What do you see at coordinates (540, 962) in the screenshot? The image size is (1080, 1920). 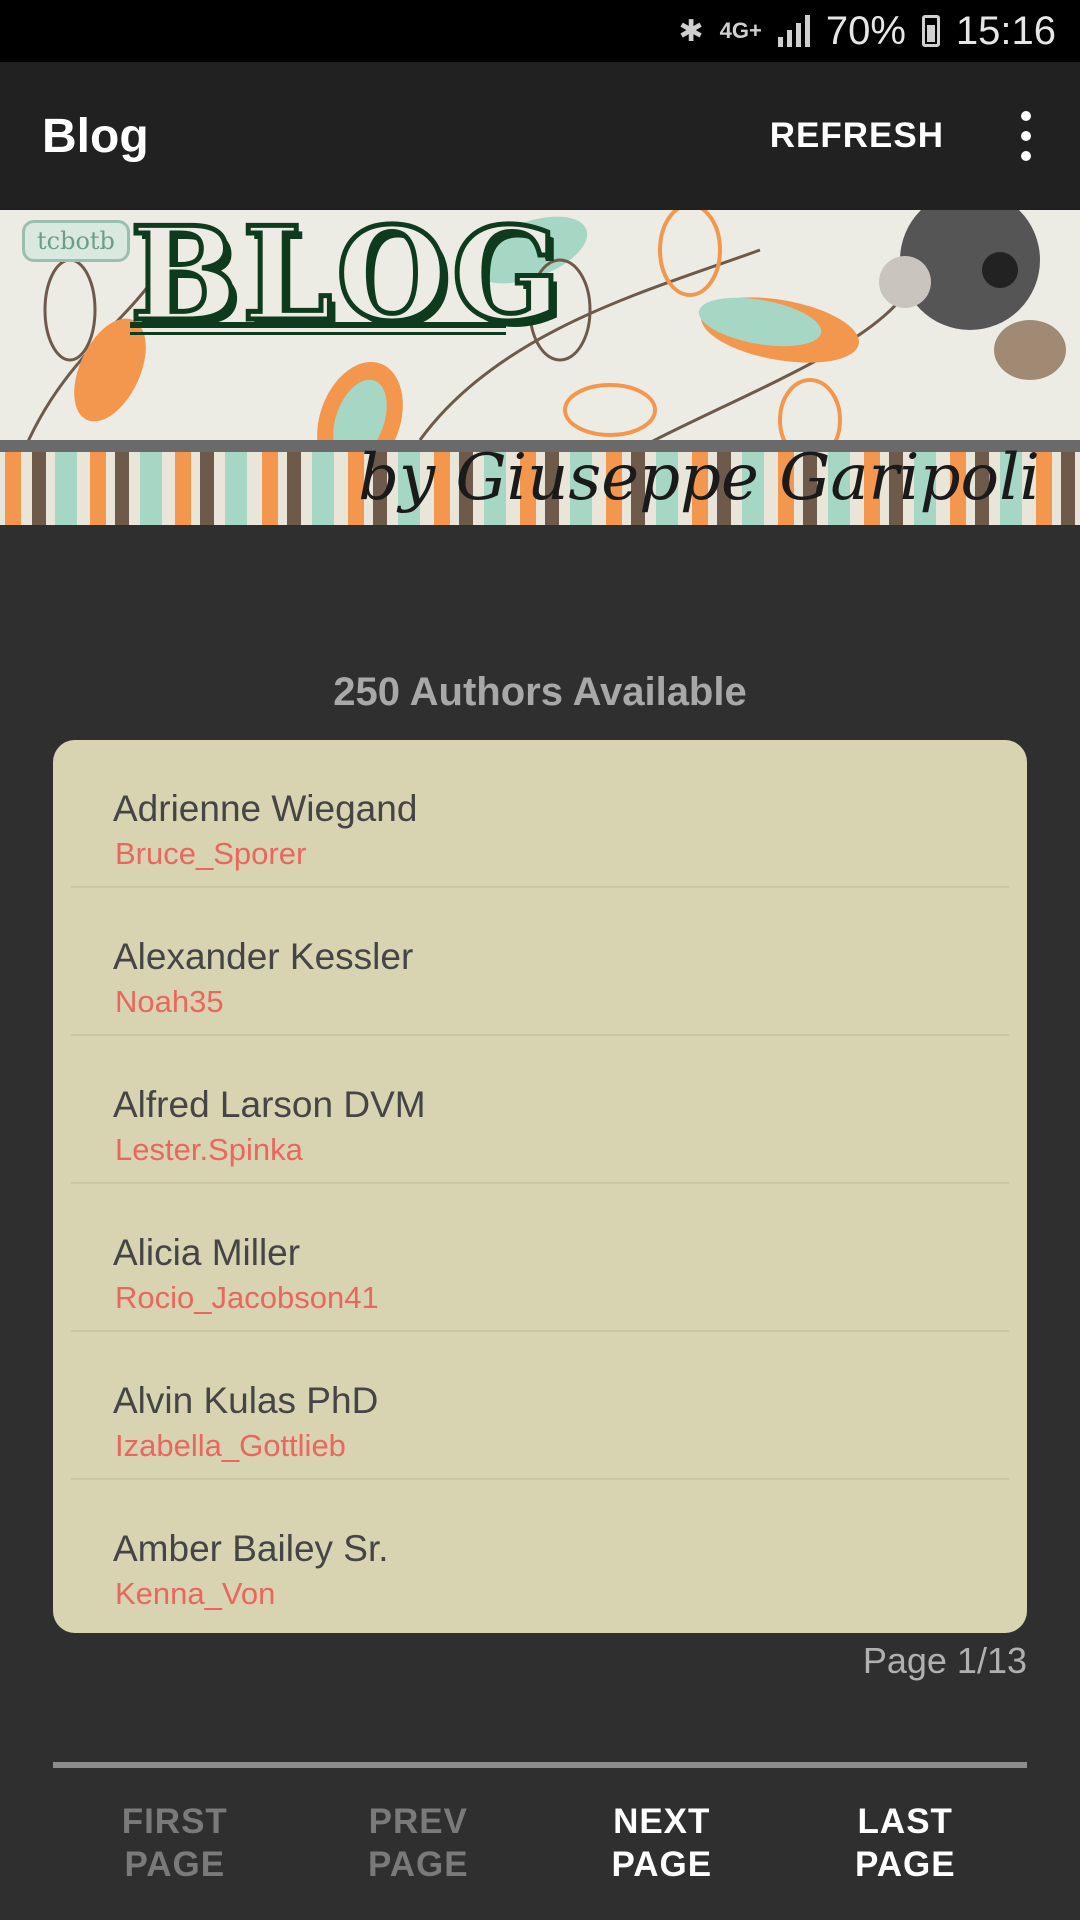 I see `list-item: Alexander Kessler Noah35` at bounding box center [540, 962].